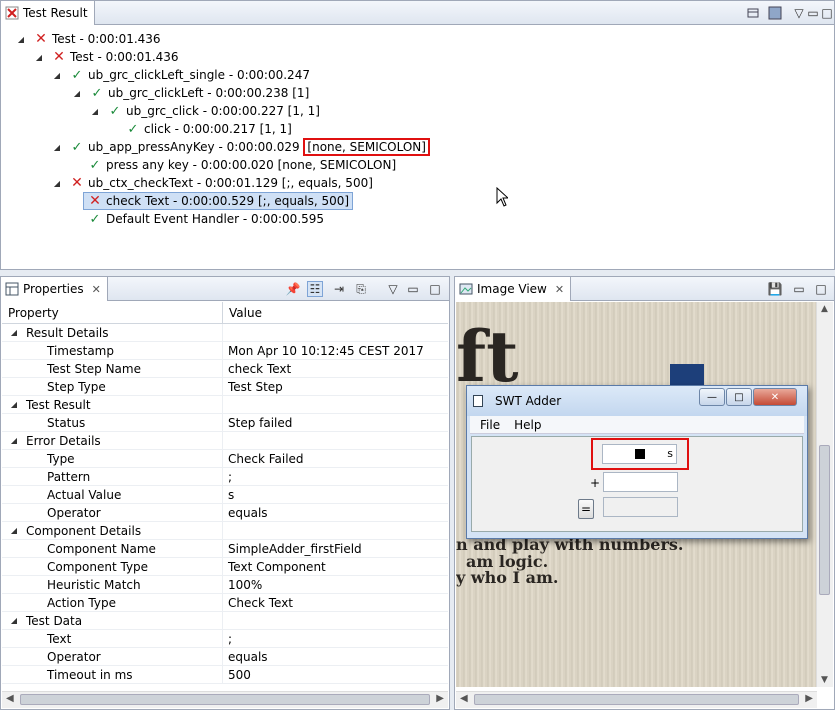 The height and width of the screenshot is (710, 835). I want to click on vertical-scrollbar: ▲ ▼, so click(824, 494).